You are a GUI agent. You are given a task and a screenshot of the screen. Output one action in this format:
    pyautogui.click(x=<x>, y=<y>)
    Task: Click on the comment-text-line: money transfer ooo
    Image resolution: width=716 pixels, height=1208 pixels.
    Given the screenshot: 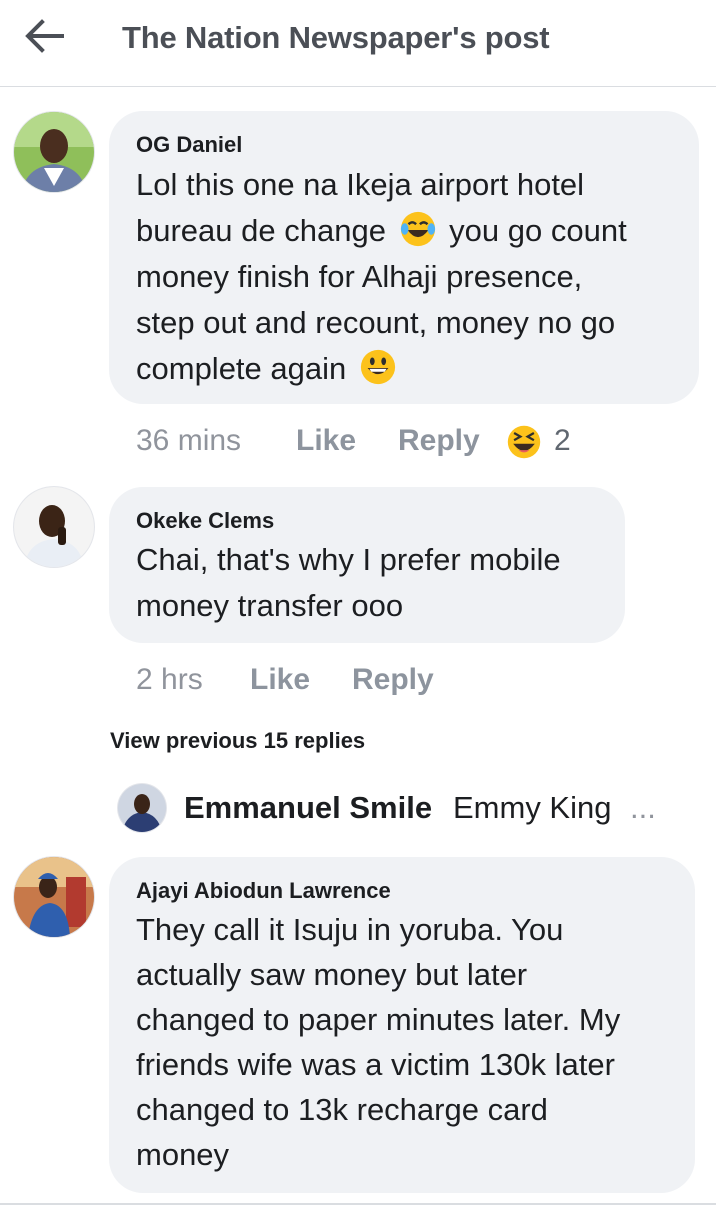 What is the action you would take?
    pyautogui.click(x=270, y=605)
    